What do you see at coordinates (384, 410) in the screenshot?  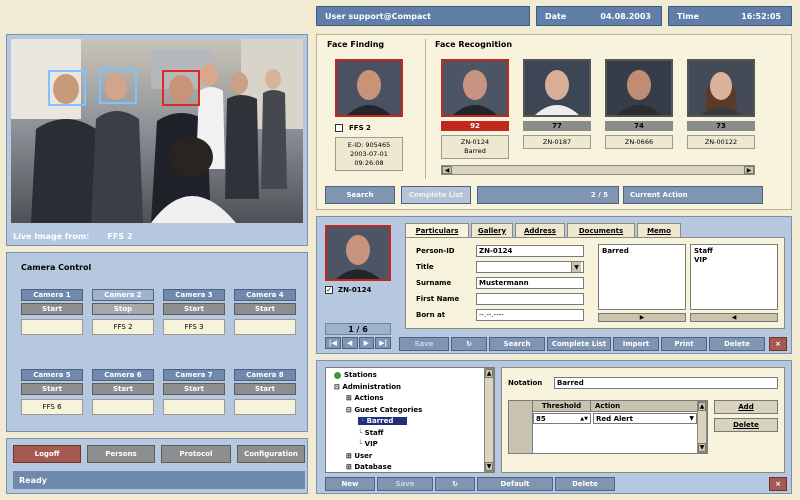 I see `tree-item: ⊟ Guest Categories` at bounding box center [384, 410].